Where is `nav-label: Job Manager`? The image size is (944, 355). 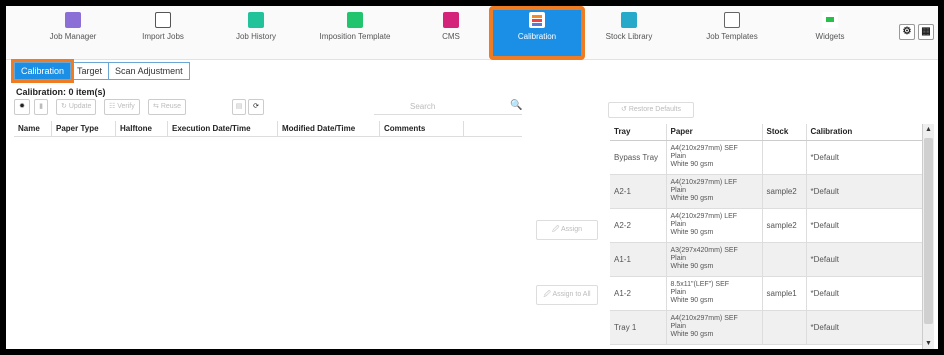 nav-label: Job Manager is located at coordinates (73, 36).